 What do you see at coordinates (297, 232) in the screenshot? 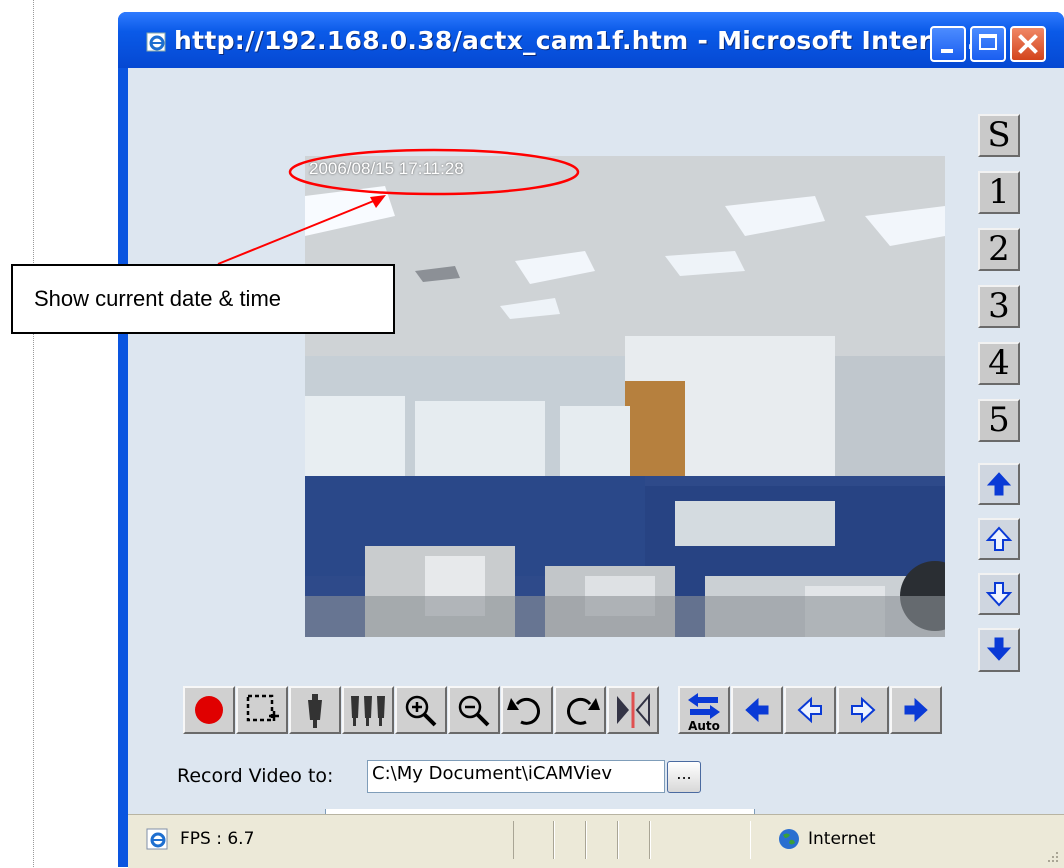
I see `callout-arrow-line` at bounding box center [297, 232].